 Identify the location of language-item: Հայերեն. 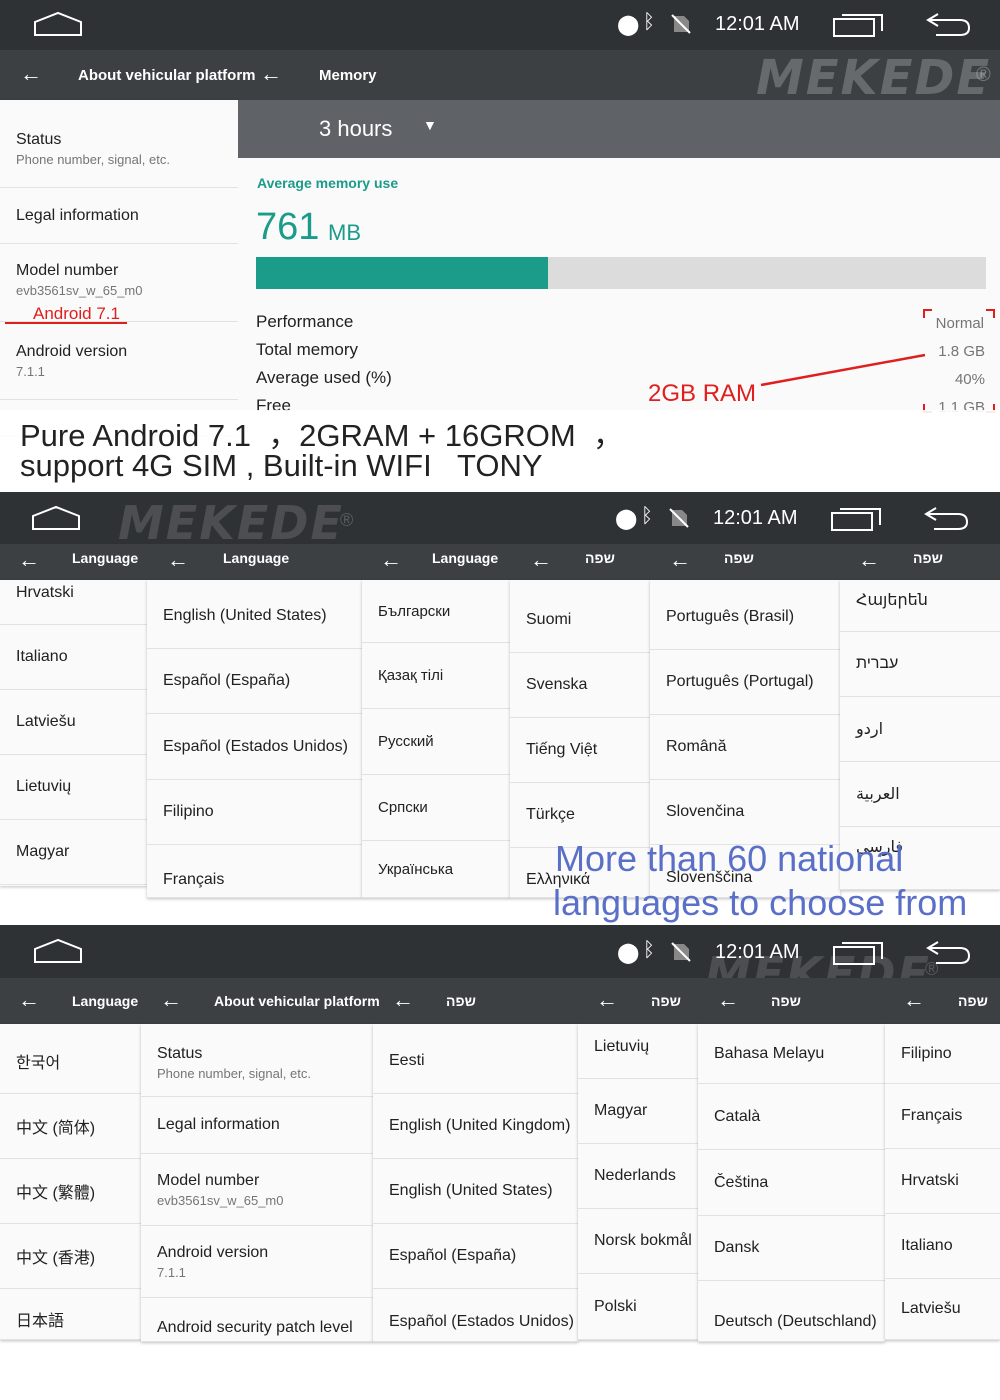
(920, 606).